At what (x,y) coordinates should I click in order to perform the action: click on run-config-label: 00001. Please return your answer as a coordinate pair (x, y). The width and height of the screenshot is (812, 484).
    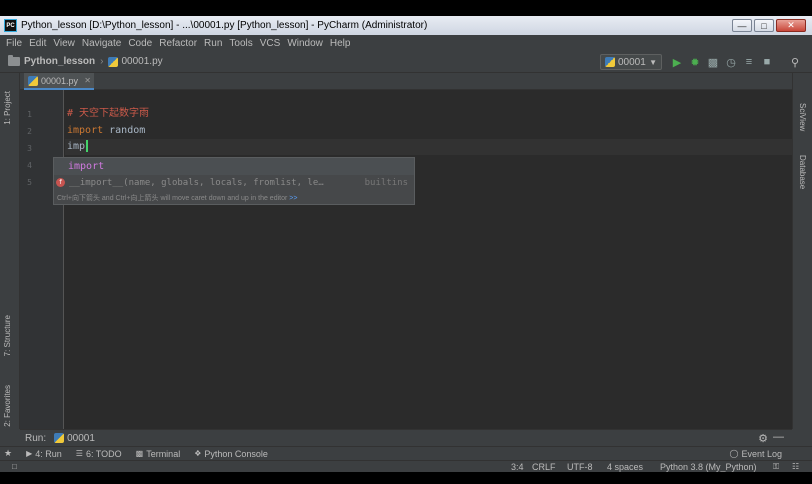
    Looking at the image, I should click on (632, 62).